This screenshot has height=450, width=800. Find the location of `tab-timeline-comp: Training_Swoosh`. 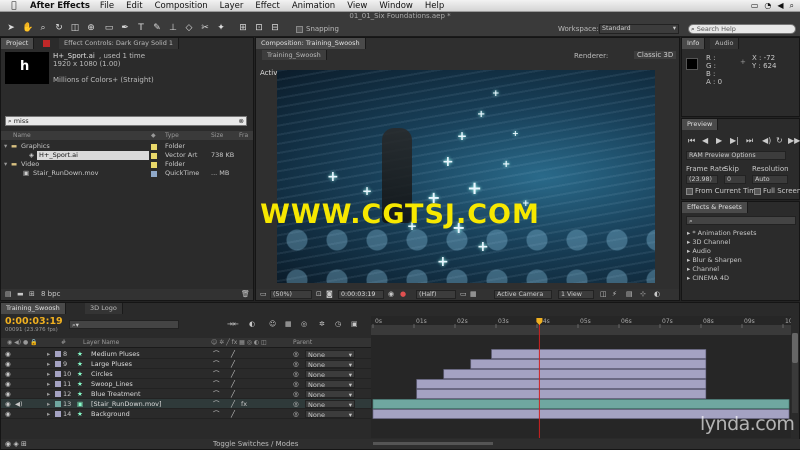

tab-timeline-comp: Training_Swoosh is located at coordinates (33, 308).